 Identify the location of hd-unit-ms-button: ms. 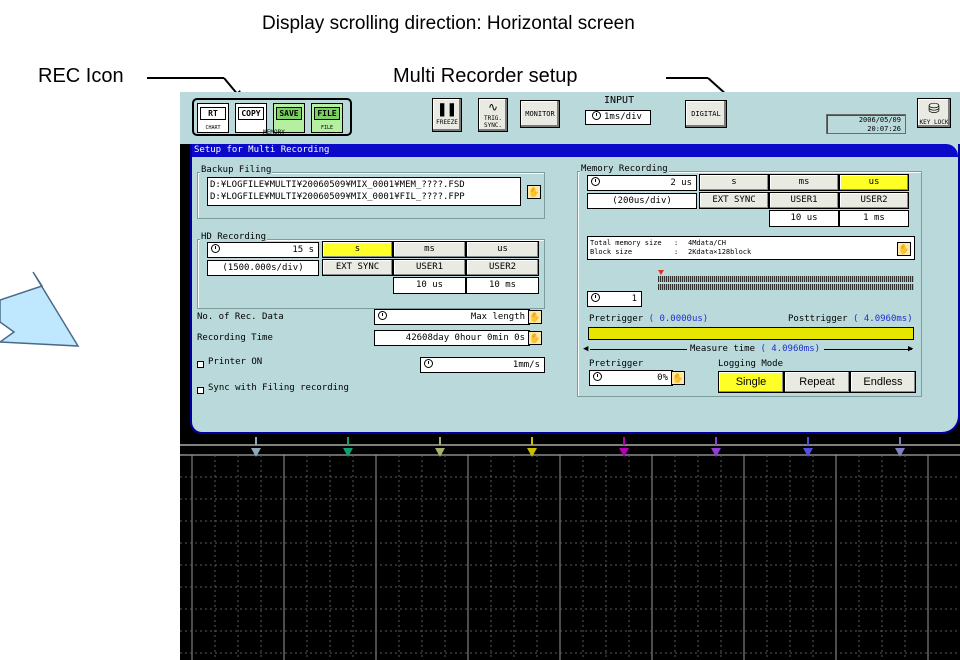
(429, 249).